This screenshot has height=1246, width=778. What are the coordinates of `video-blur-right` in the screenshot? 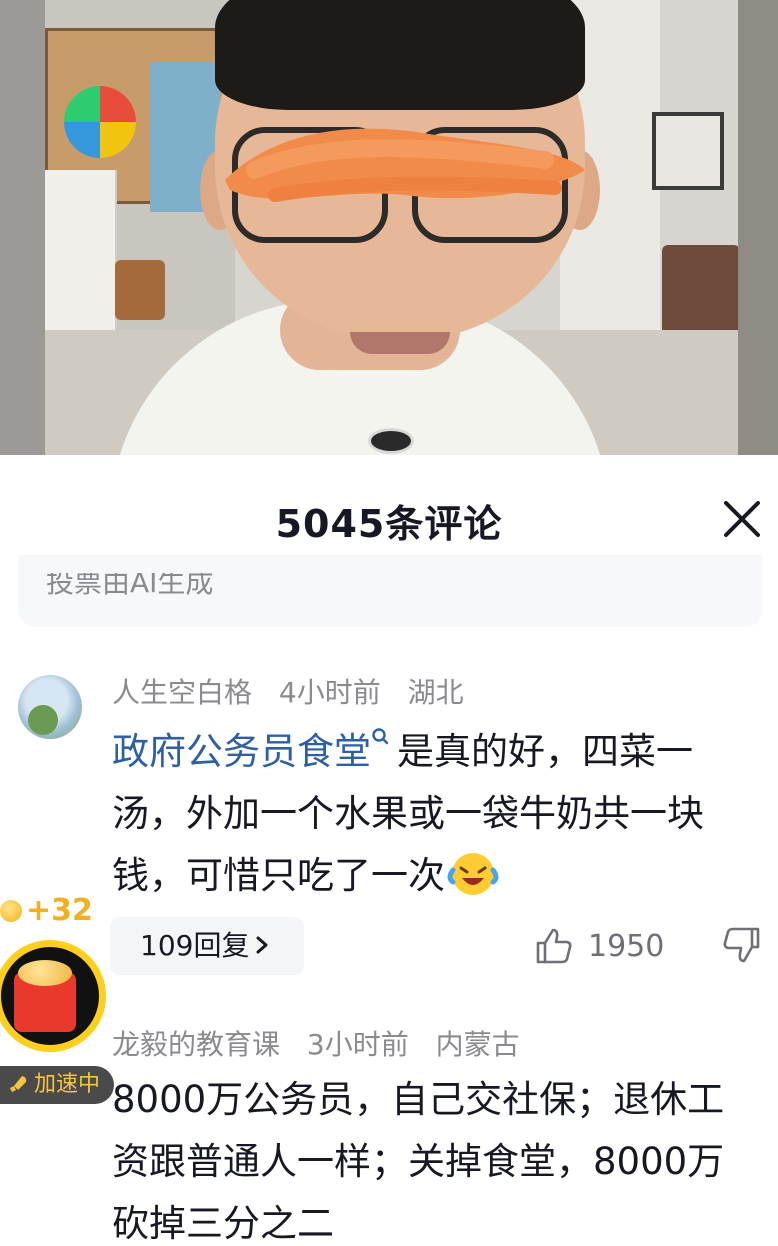 It's located at (758, 227).